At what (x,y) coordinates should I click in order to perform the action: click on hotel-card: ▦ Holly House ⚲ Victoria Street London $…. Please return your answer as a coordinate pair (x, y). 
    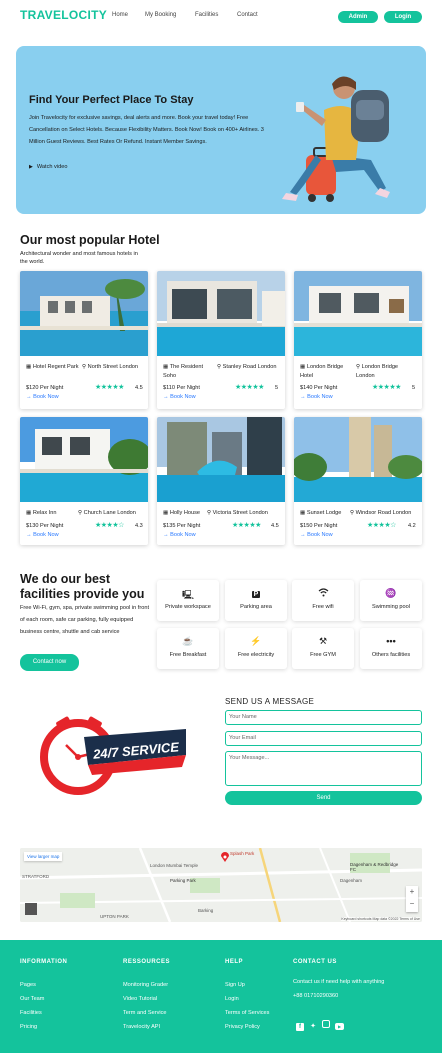
    Looking at the image, I should click on (221, 481).